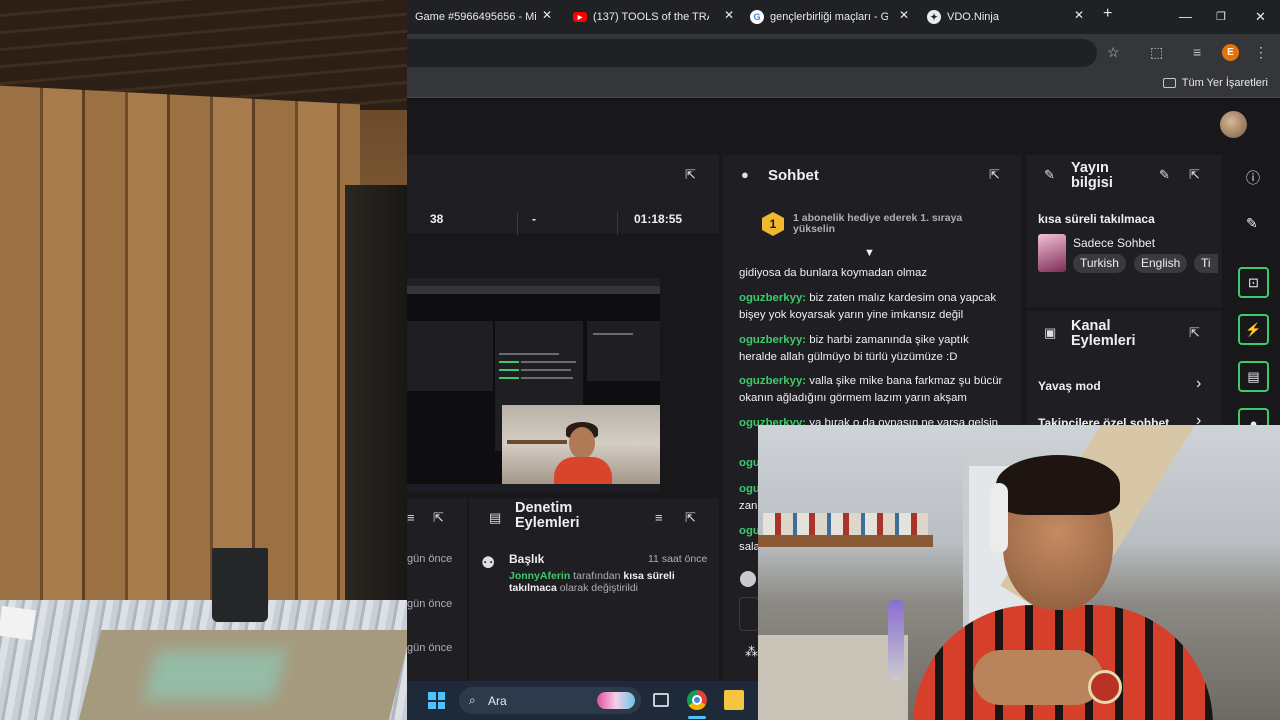  I want to click on quick-action-button: ⚡, so click(1253, 329).